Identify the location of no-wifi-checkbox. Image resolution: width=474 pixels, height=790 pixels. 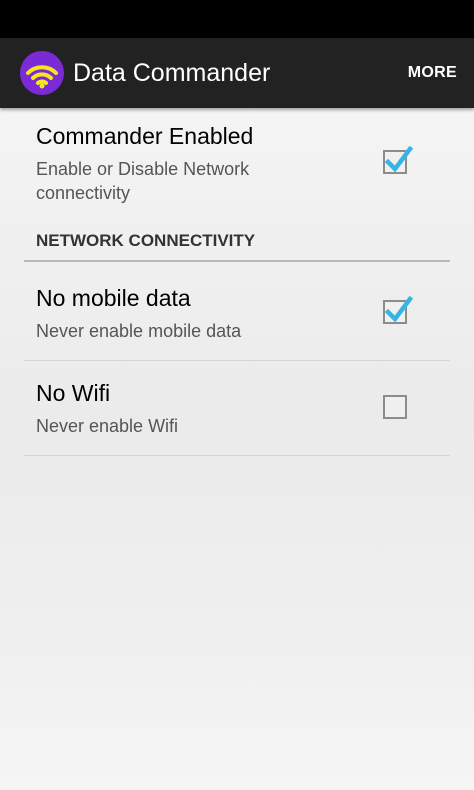
(395, 407).